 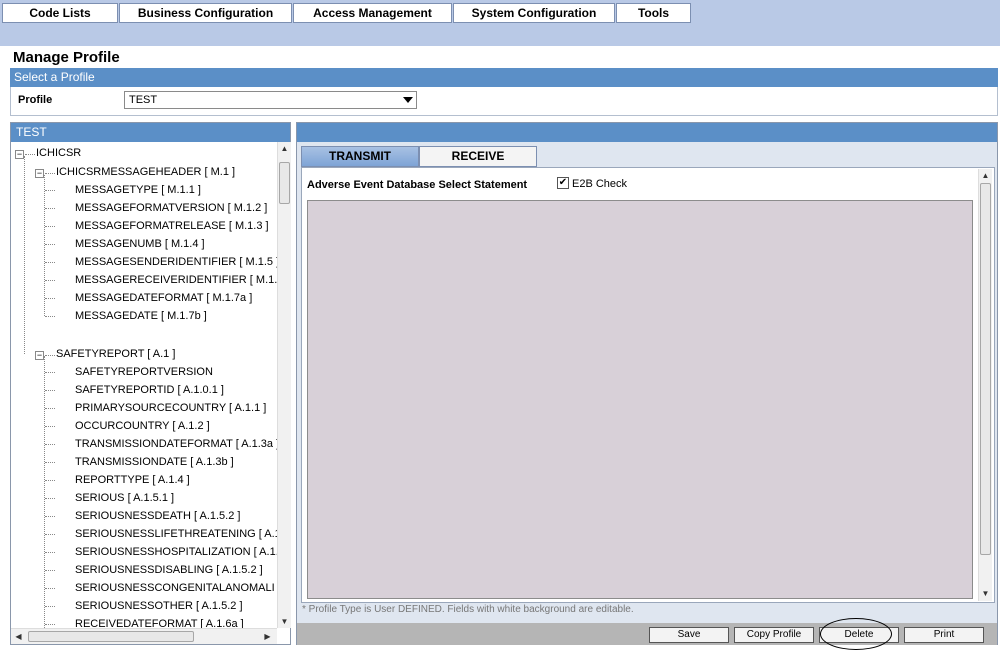 What do you see at coordinates (157, 516) in the screenshot?
I see `tree-node-leaf: SERIOUSNESSDEATH [ A.1.5.2 ]` at bounding box center [157, 516].